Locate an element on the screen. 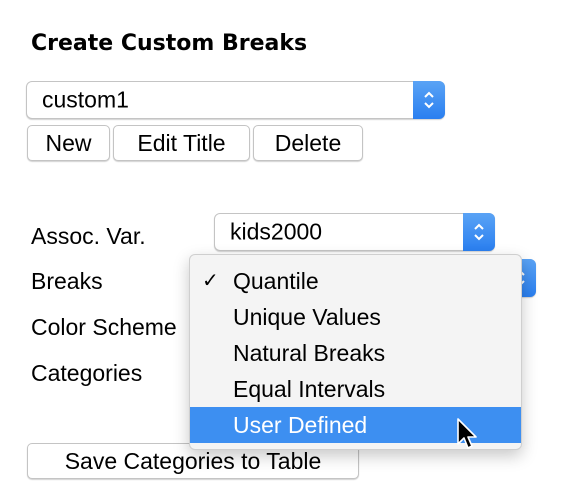 This screenshot has width=566, height=500. color-scheme-label: Color Scheme is located at coordinates (104, 327).